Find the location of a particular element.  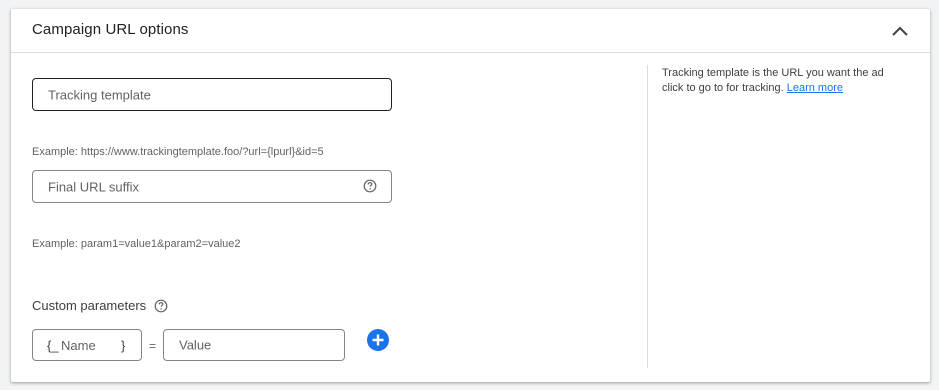

tracking-template-placeholder: Tracking template is located at coordinates (99, 94).